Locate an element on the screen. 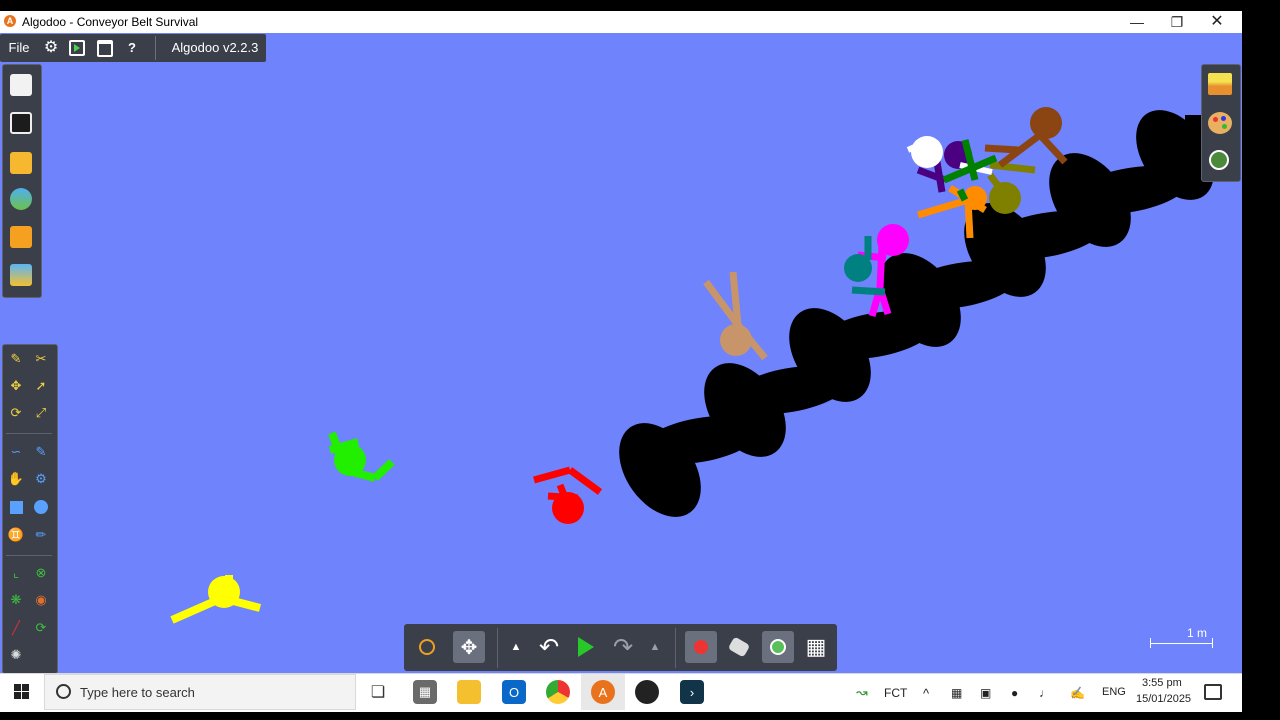 This screenshot has width=1280, height=720. green-ragdoll is located at coordinates (361, 456).